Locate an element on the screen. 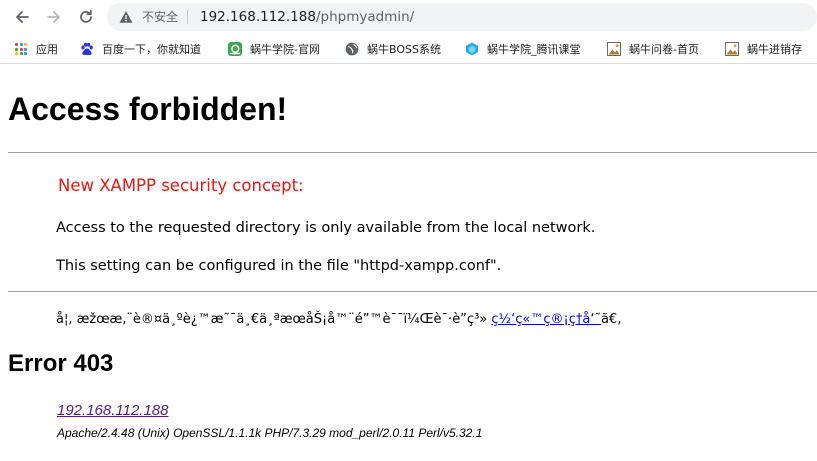 The width and height of the screenshot is (817, 461). green-snail-icon is located at coordinates (235, 49).